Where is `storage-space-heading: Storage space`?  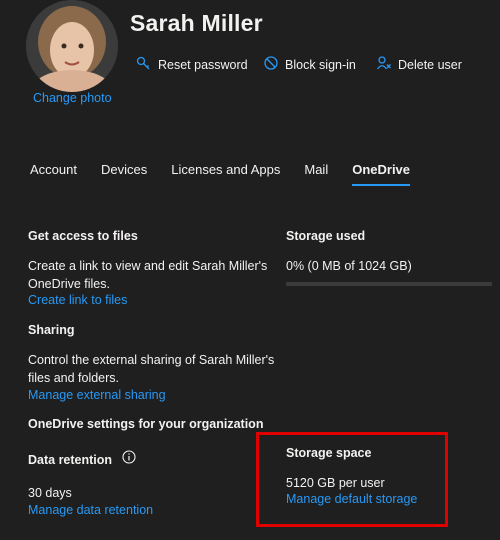 storage-space-heading: Storage space is located at coordinates (329, 453).